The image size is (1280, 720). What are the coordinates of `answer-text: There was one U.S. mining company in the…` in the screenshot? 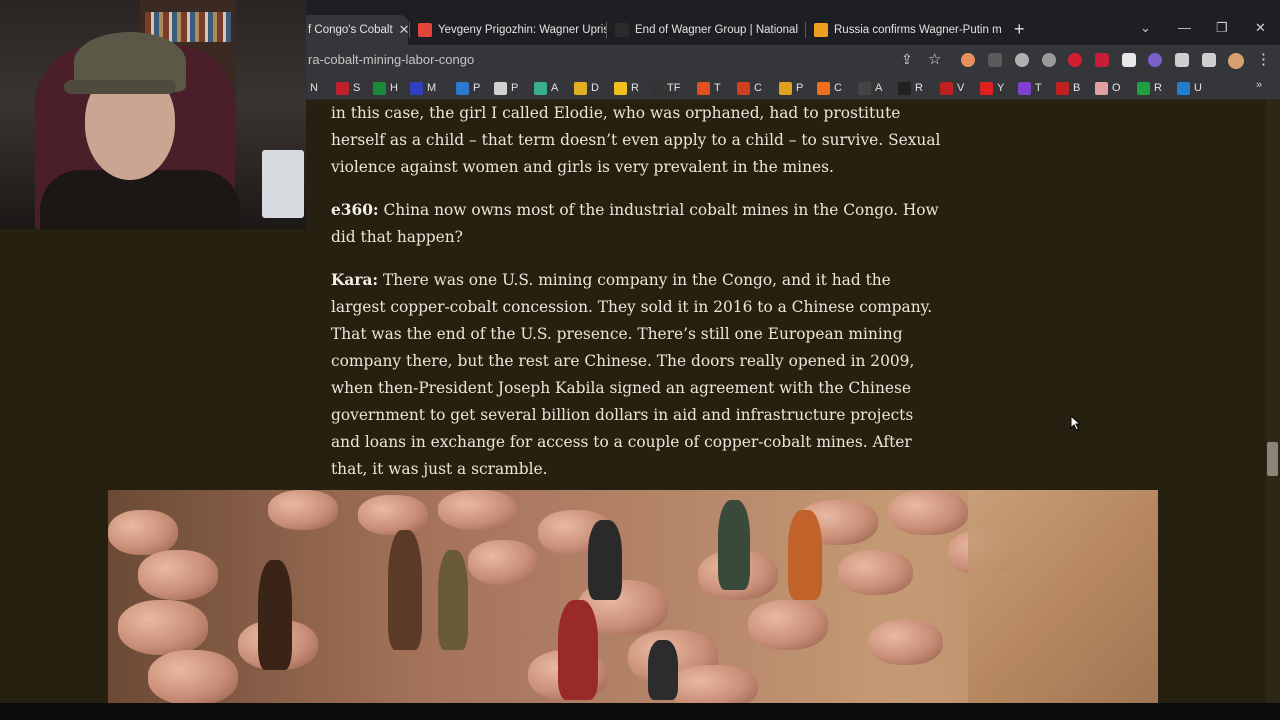 It's located at (632, 374).